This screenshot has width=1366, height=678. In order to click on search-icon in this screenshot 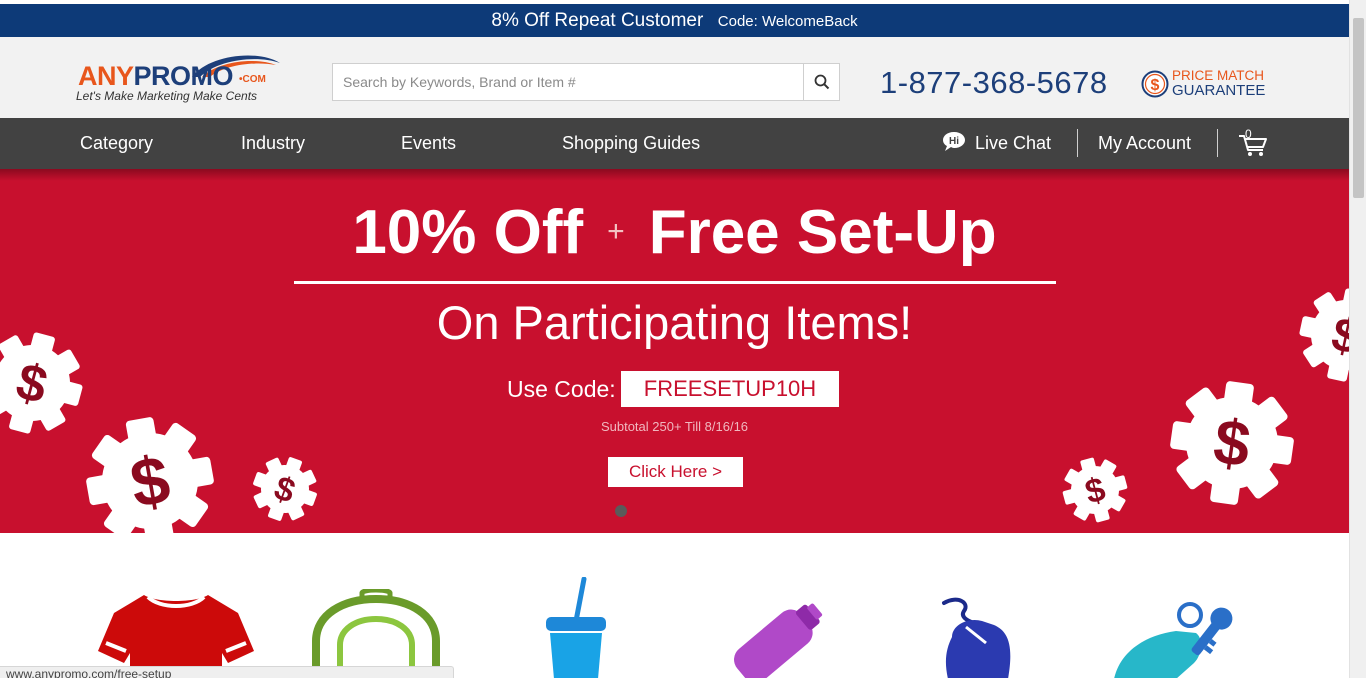, I will do `click(821, 82)`.